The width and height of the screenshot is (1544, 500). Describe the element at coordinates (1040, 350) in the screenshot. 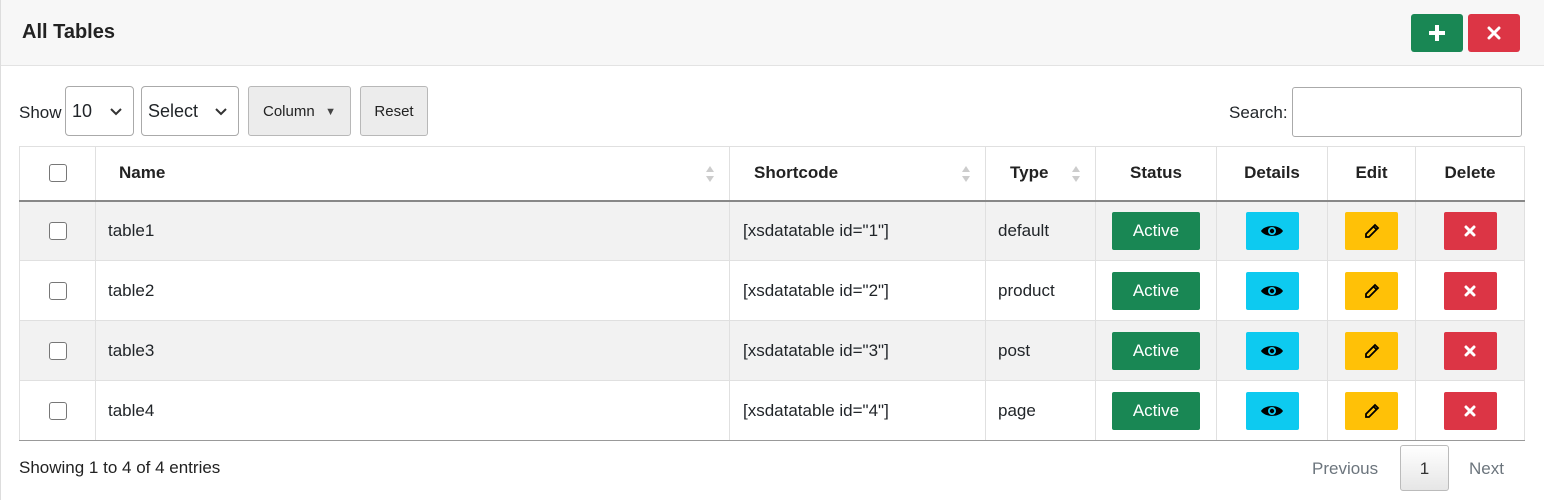

I see `type-cell: post` at that location.